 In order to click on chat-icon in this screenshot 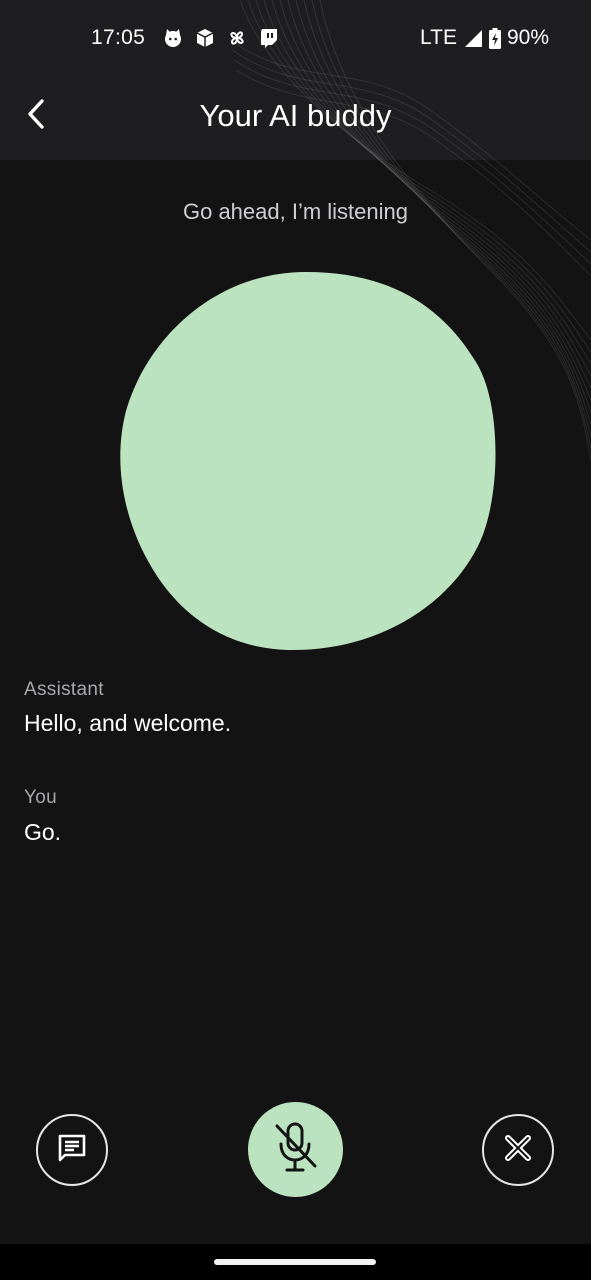, I will do `click(72, 1150)`.